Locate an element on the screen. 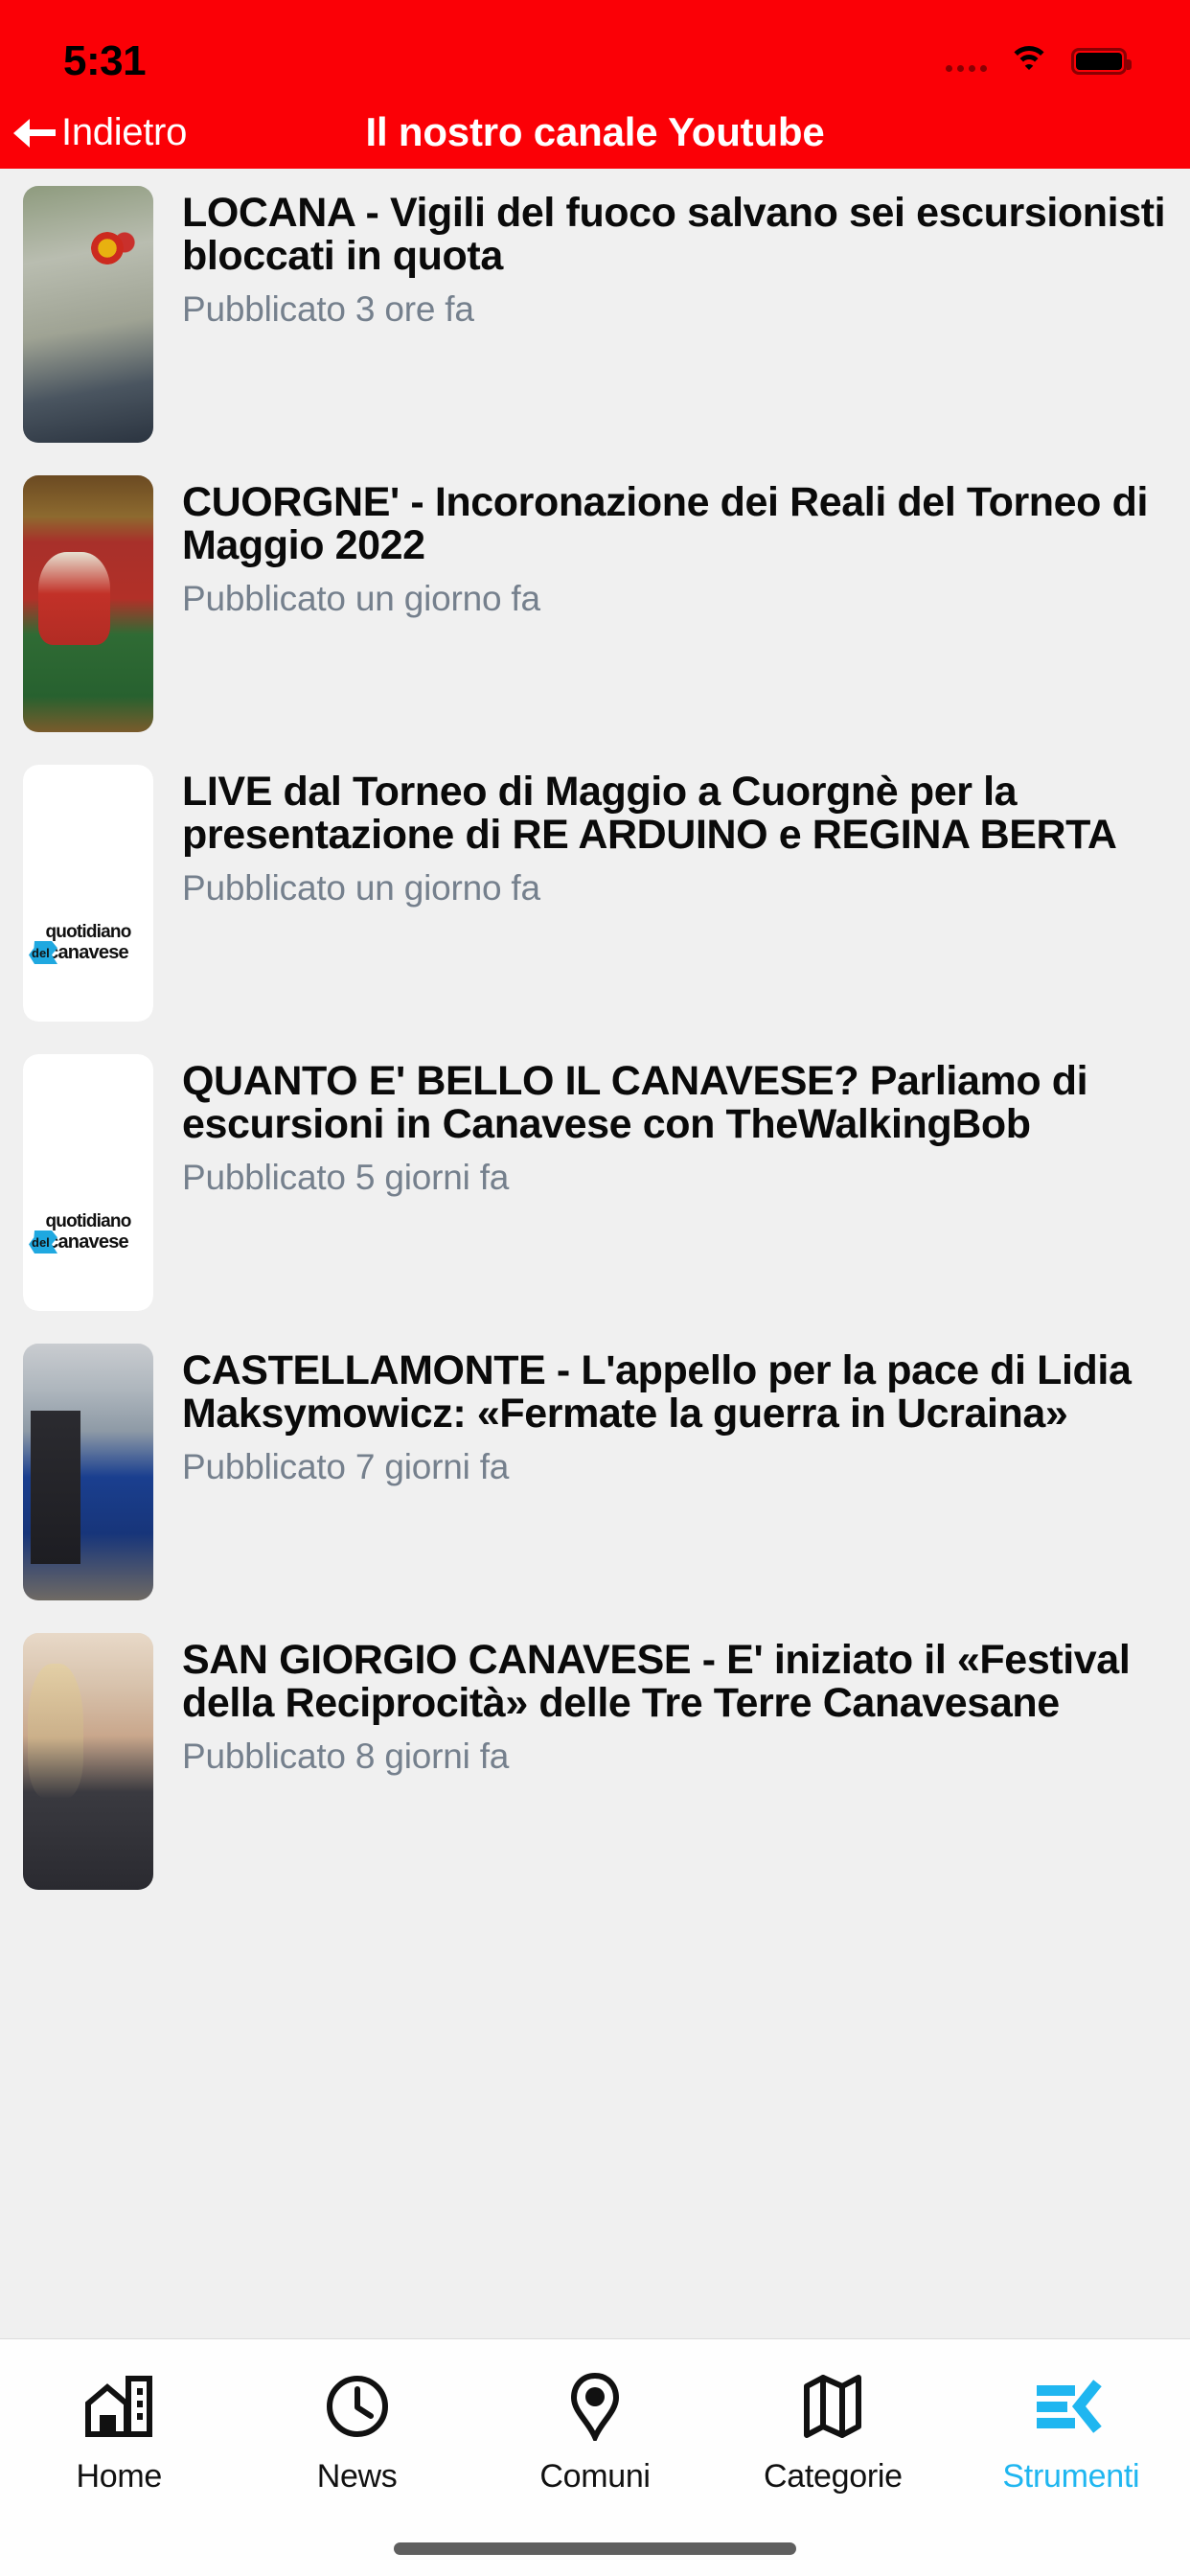 The height and width of the screenshot is (2576, 1190). tab-label: Home is located at coordinates (119, 2476).